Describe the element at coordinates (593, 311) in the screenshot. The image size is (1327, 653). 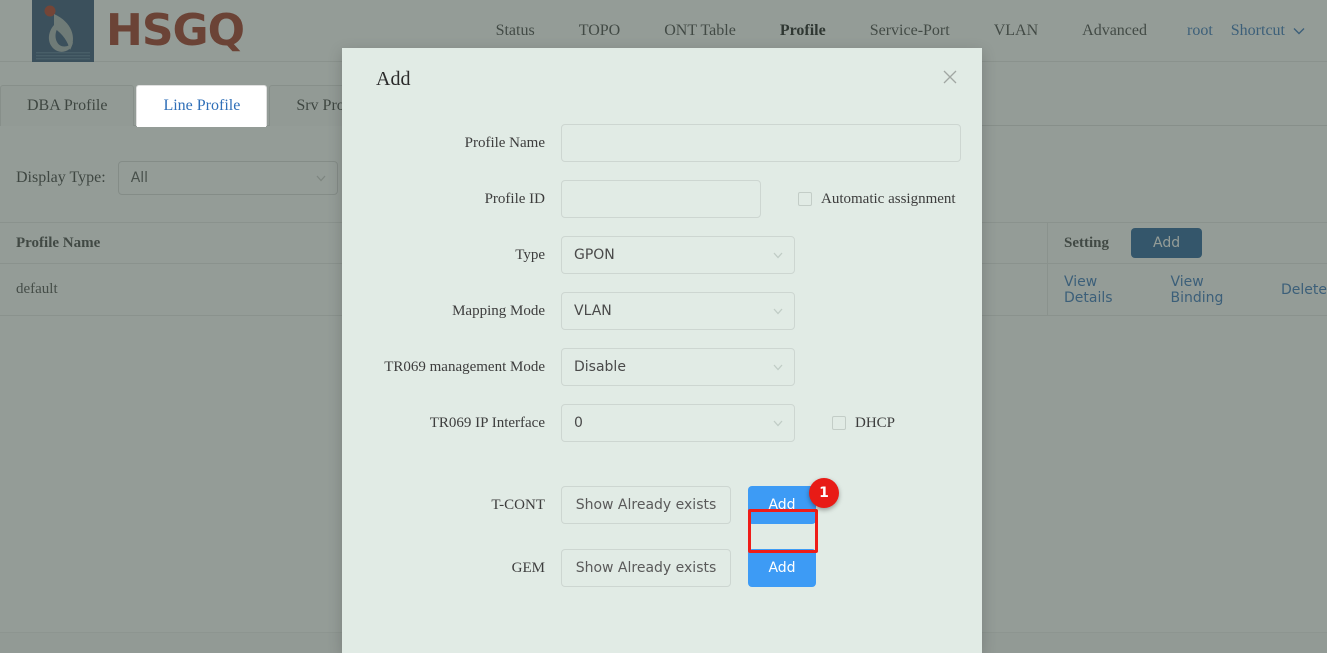
I see `mapping-mode-value: VLAN` at that location.